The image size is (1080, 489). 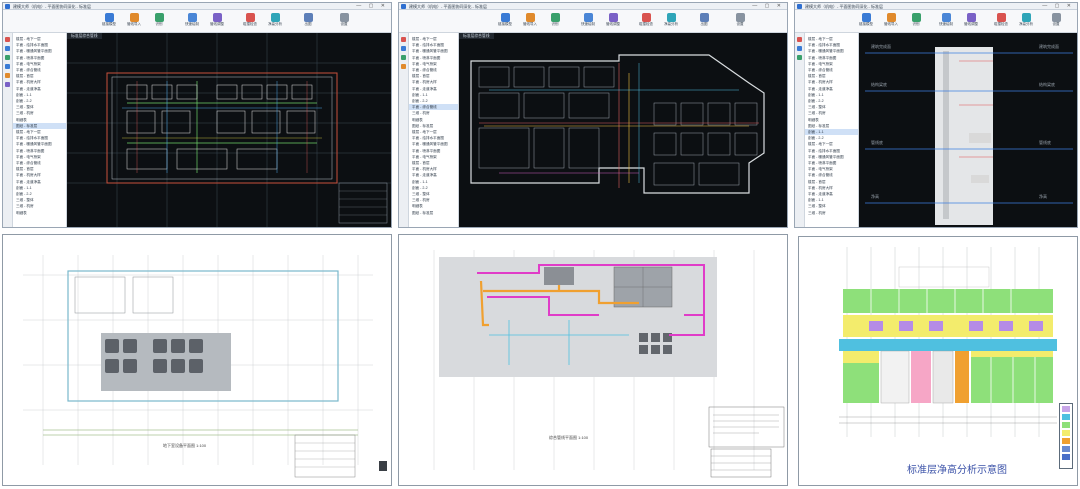 I want to click on drawing-title: 地下室设备平面图 1:100, so click(x=185, y=445).